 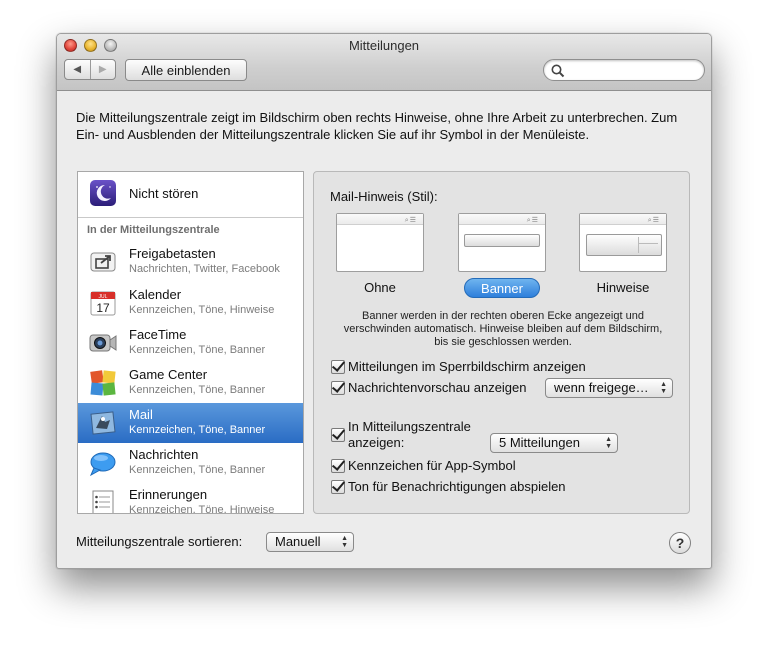 What do you see at coordinates (158, 334) in the screenshot?
I see `item-name: FaceTime` at bounding box center [158, 334].